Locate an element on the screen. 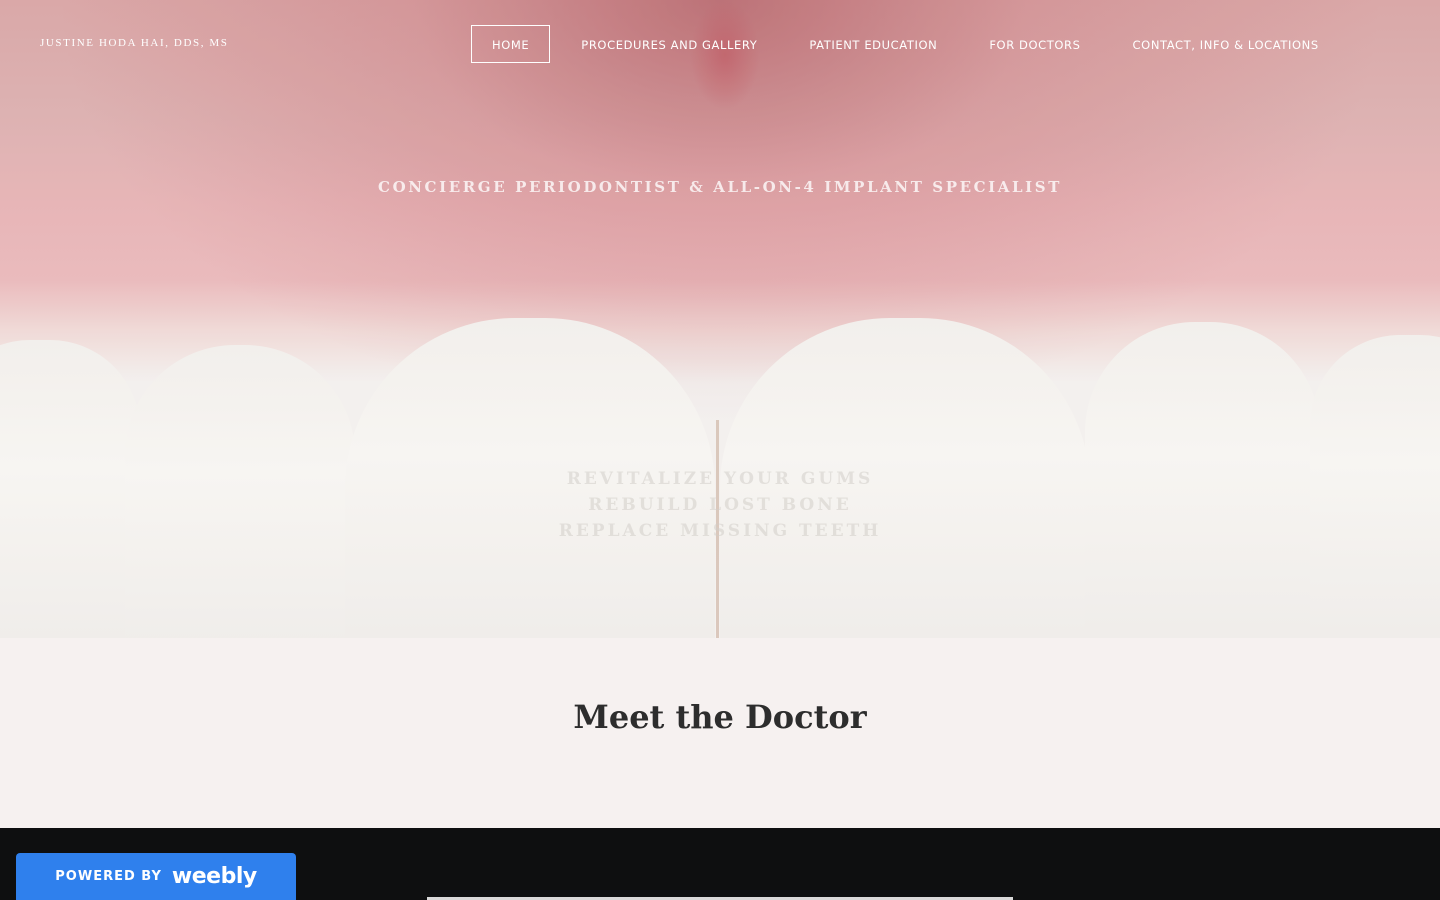 Image resolution: width=1440 pixels, height=900 pixels. powered-by-label: POWERED BY is located at coordinates (108, 876).